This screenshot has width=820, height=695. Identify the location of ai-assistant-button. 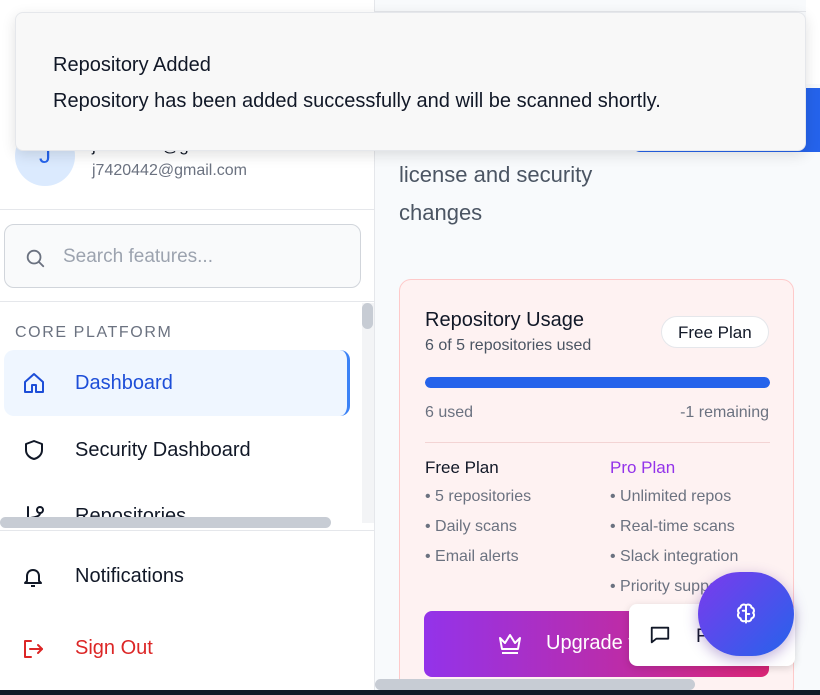
(746, 614).